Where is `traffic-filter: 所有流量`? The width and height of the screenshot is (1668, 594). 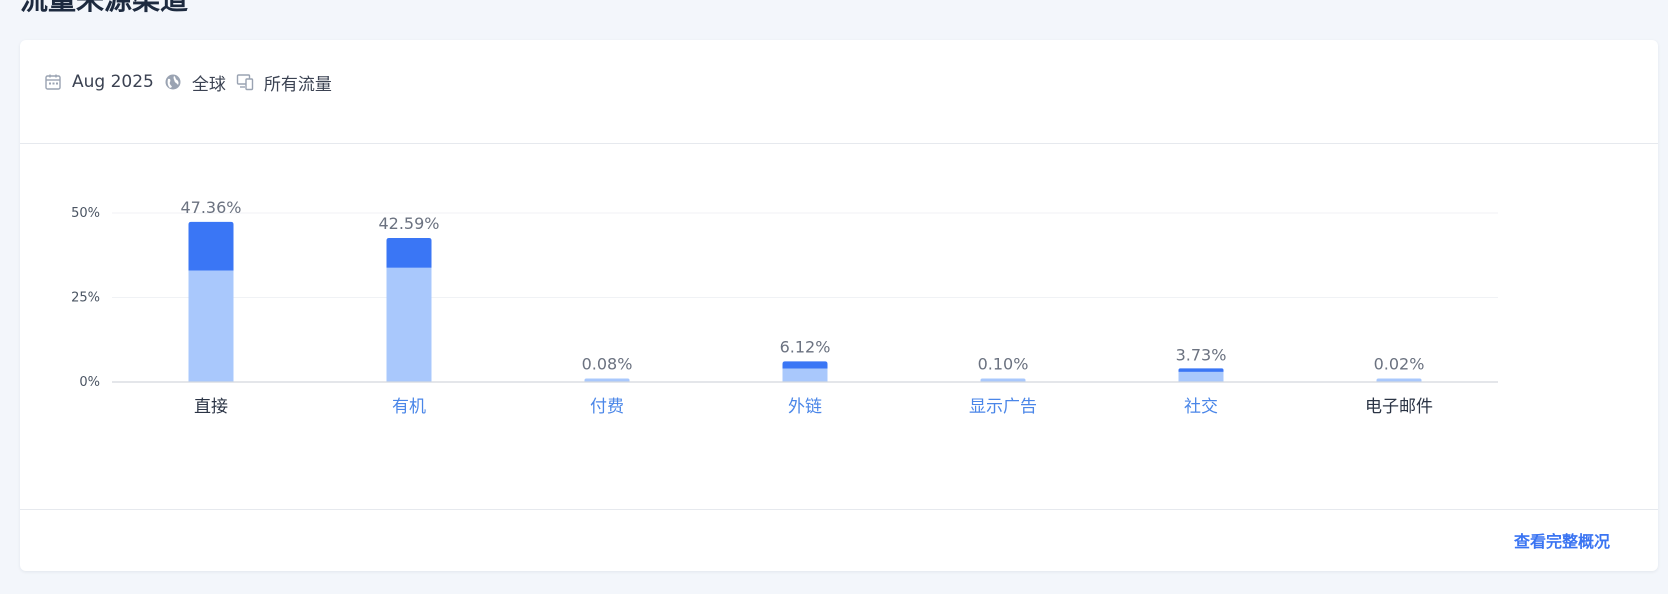
traffic-filter: 所有流量 is located at coordinates (284, 82).